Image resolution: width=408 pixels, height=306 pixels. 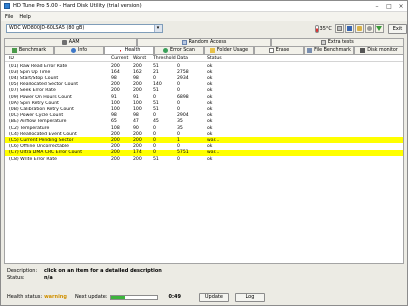 I want to click on tabs-row-1: AAM Random Access Extra tests, so click(x=204, y=42).